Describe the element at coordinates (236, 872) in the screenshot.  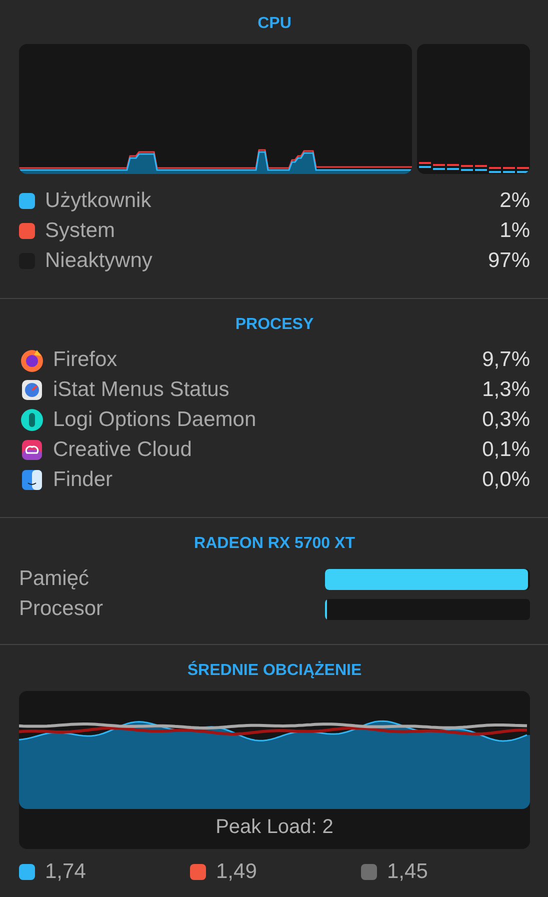
I see `load-value: 1,49` at that location.